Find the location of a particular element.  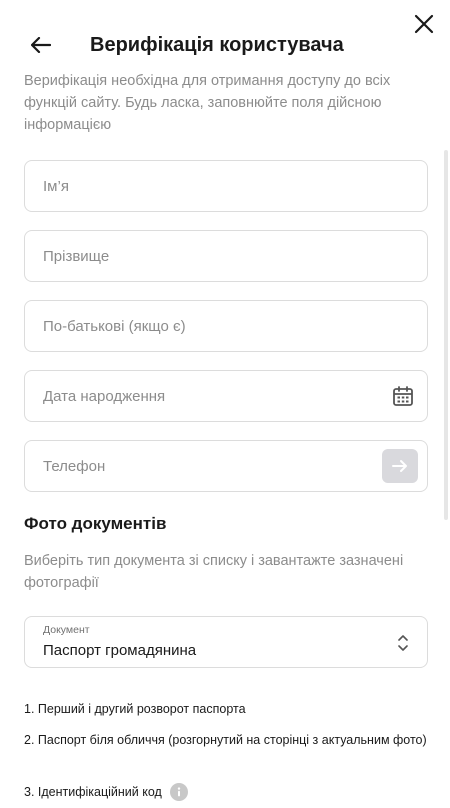

close-button is located at coordinates (424, 24).